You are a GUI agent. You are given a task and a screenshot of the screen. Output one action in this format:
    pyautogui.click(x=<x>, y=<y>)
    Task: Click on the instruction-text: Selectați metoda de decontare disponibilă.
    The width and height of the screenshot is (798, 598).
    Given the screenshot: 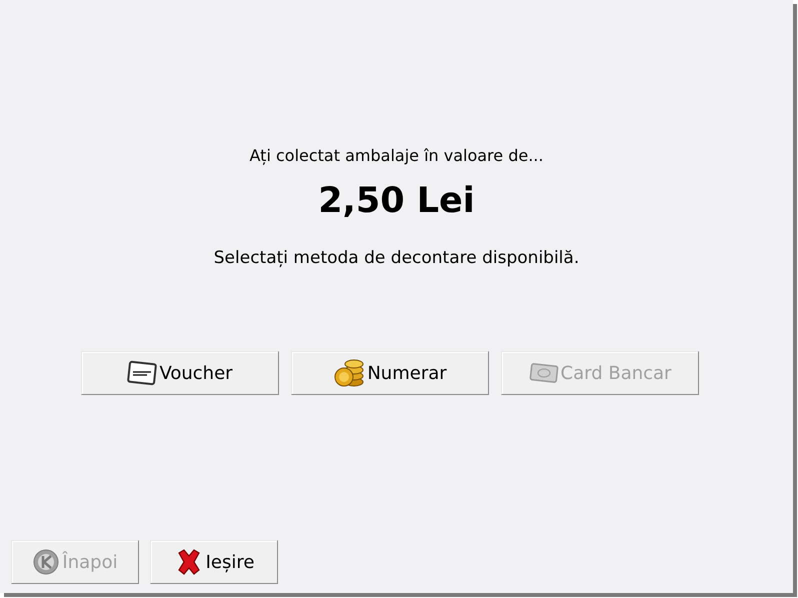 What is the action you would take?
    pyautogui.click(x=397, y=258)
    